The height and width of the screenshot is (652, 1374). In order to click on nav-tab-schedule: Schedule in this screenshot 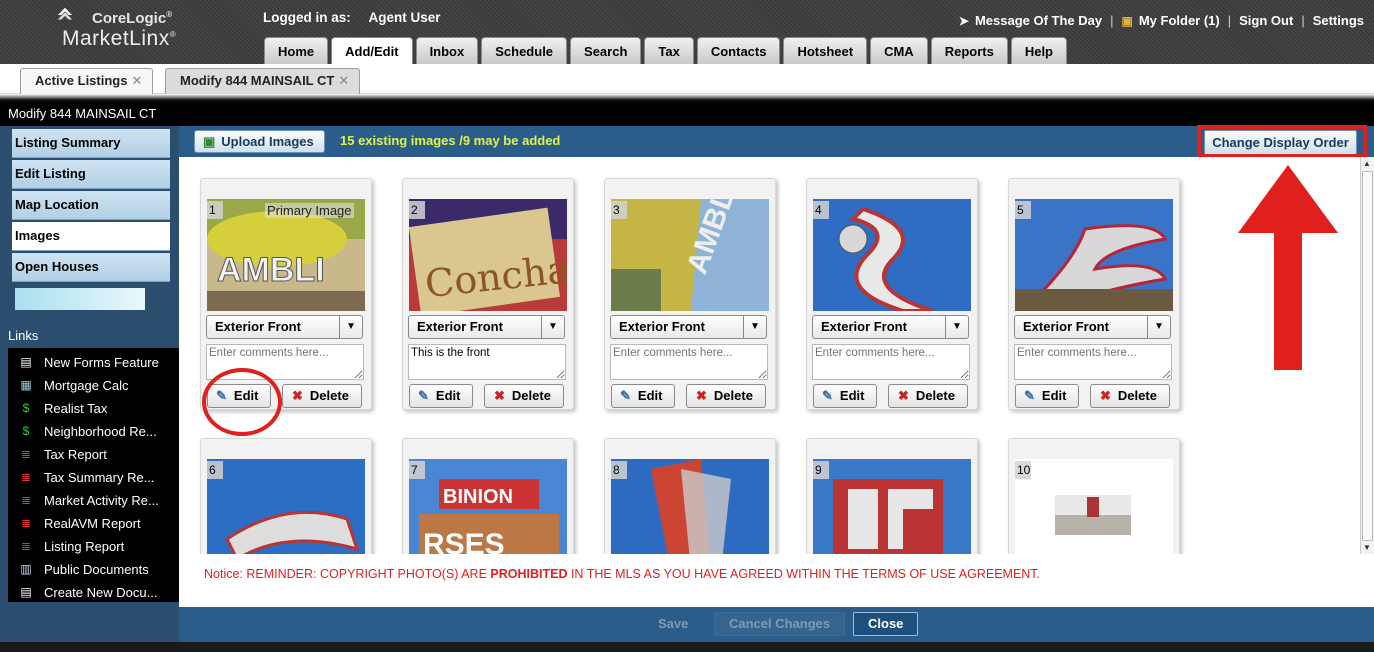, I will do `click(524, 50)`.